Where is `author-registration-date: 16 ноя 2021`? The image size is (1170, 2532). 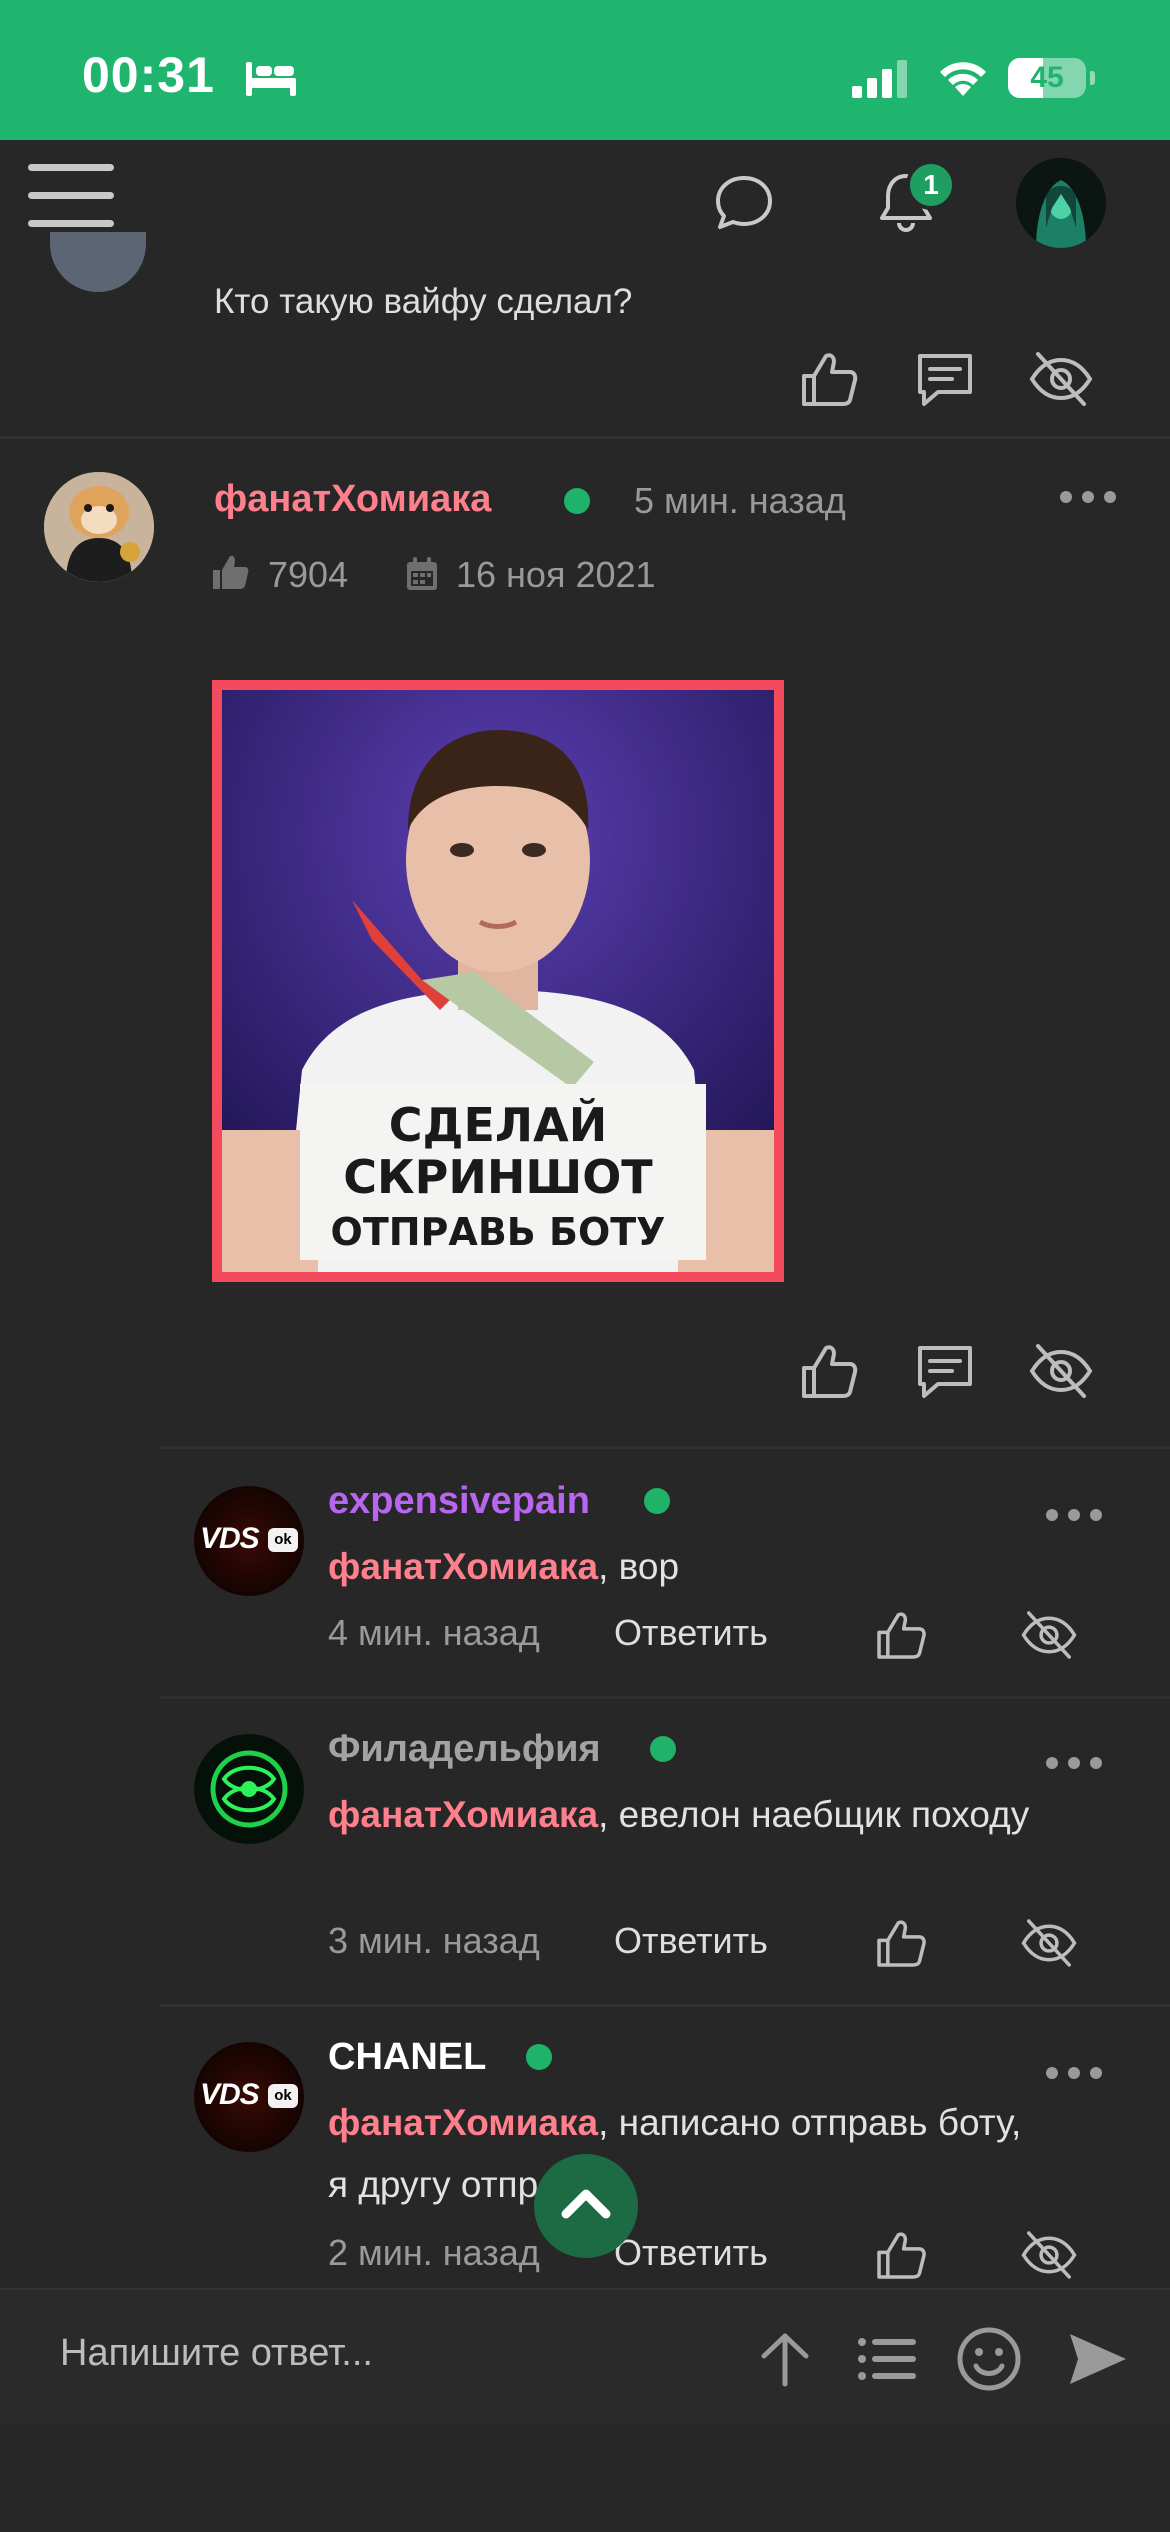 author-registration-date: 16 ноя 2021 is located at coordinates (556, 574).